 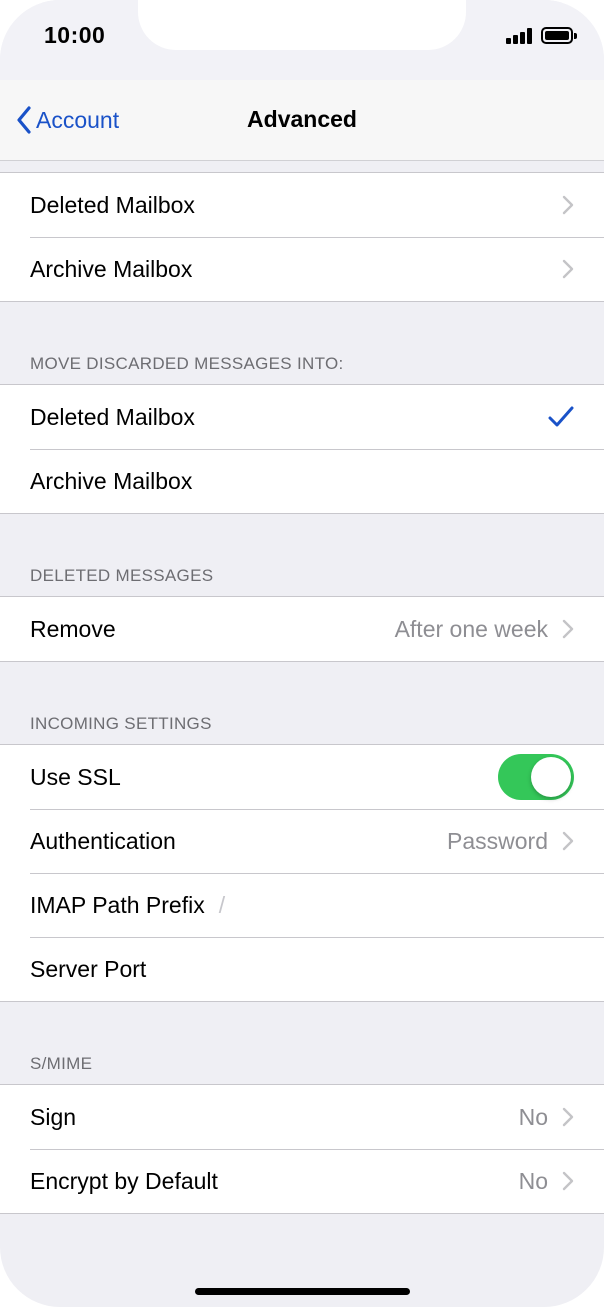 I want to click on deleted-messages-group: Remove After one week, so click(x=302, y=629).